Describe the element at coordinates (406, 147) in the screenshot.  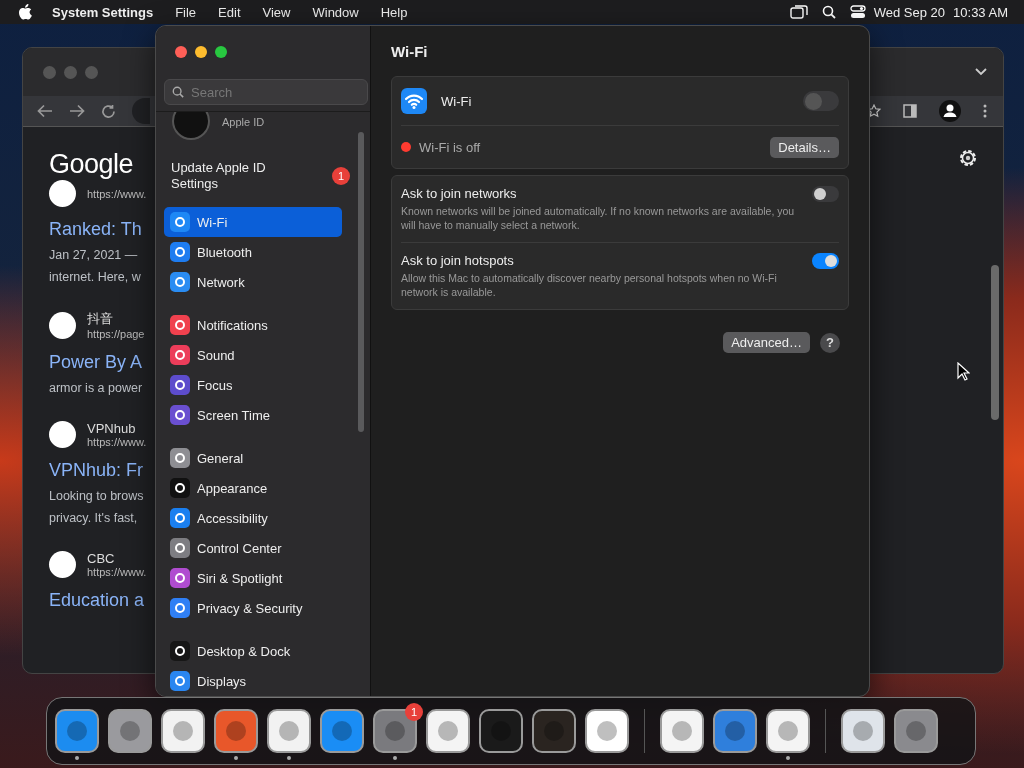
I see `status-dot` at that location.